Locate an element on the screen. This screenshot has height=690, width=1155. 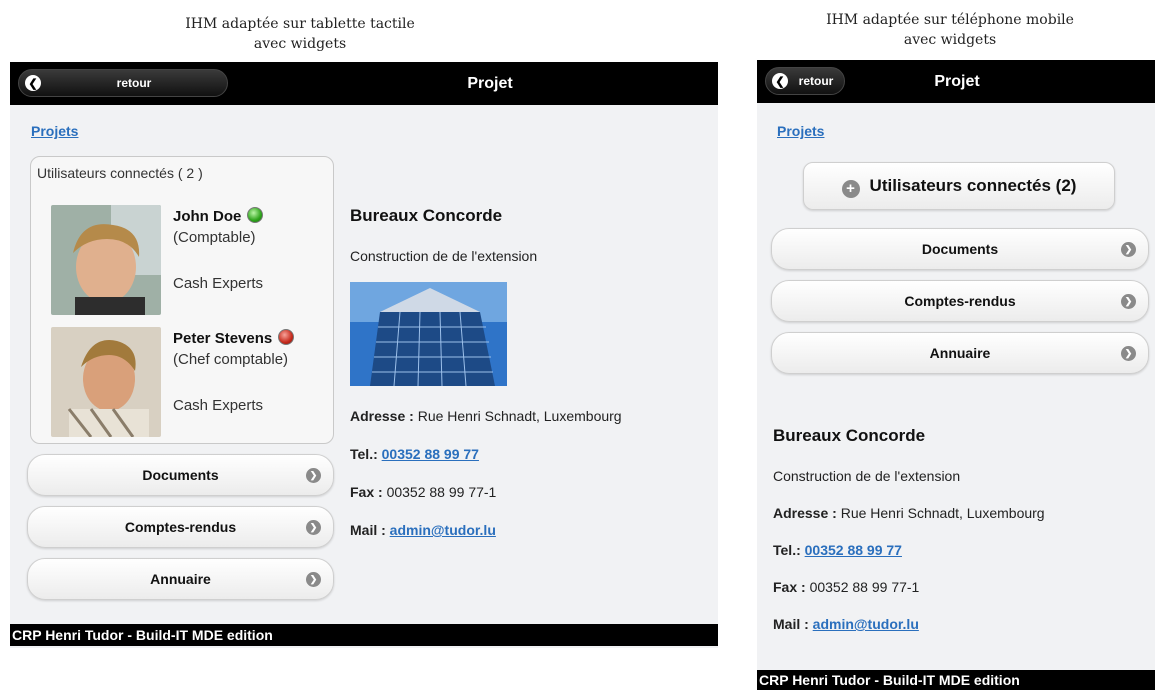
mobile-back-button: ❮ retour is located at coordinates (805, 81).